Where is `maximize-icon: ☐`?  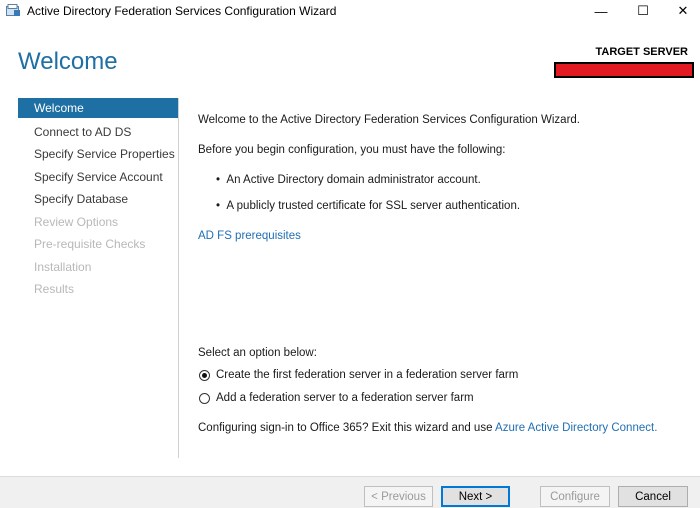
maximize-icon: ☐ is located at coordinates (643, 10).